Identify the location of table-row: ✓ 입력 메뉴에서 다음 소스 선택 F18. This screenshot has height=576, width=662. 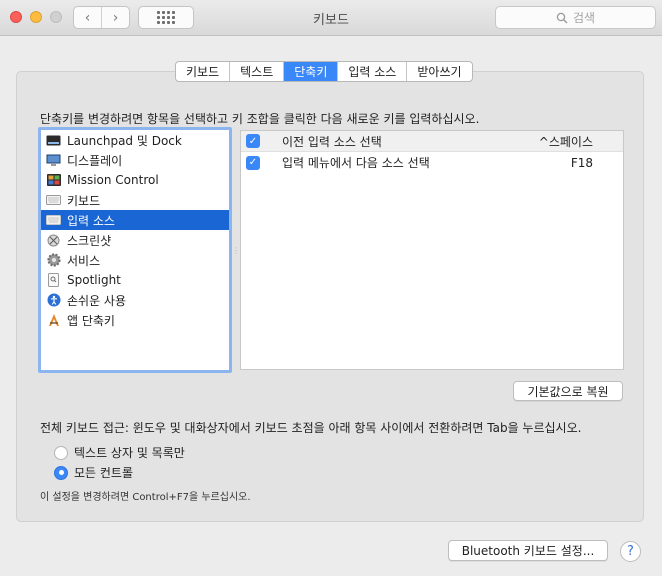
(432, 162).